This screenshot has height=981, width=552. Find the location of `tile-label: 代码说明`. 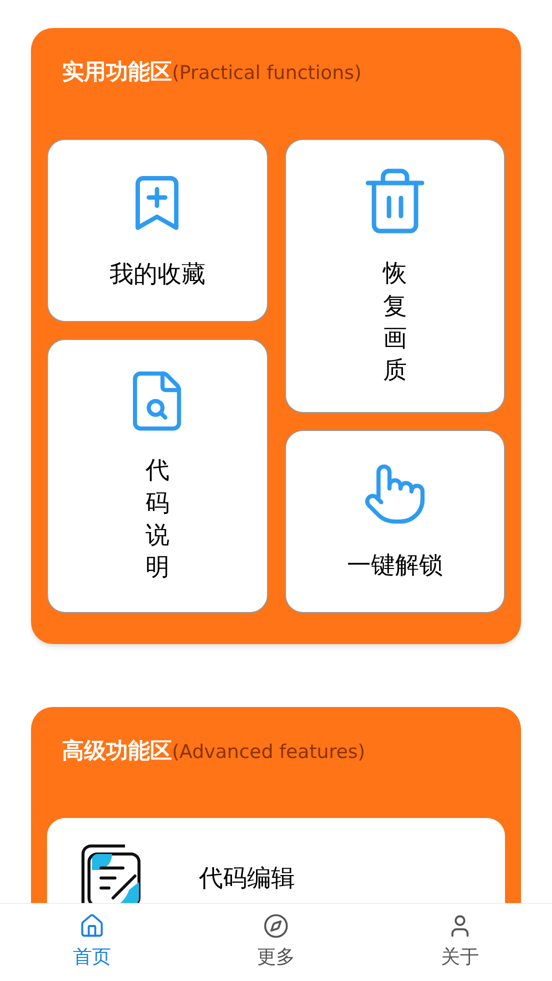

tile-label: 代码说明 is located at coordinates (157, 519).